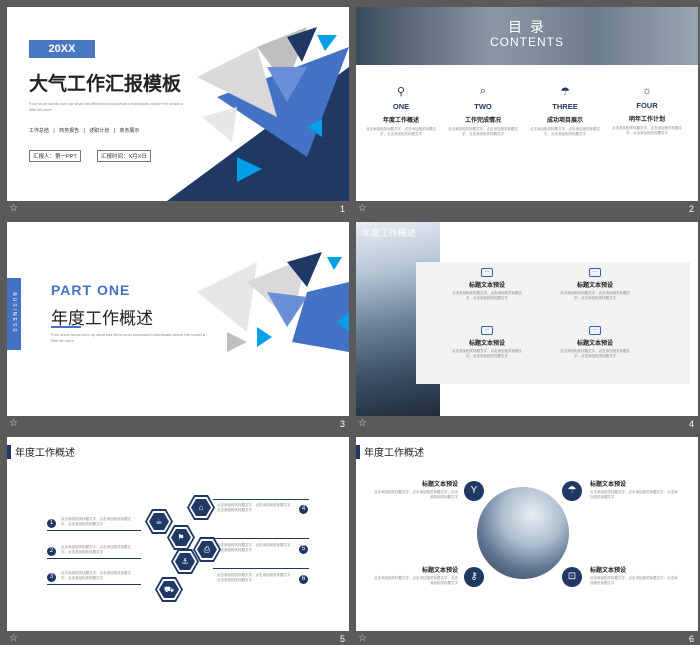 This screenshot has width=700, height=645. I want to click on tool-icon: ⚲, so click(401, 92).